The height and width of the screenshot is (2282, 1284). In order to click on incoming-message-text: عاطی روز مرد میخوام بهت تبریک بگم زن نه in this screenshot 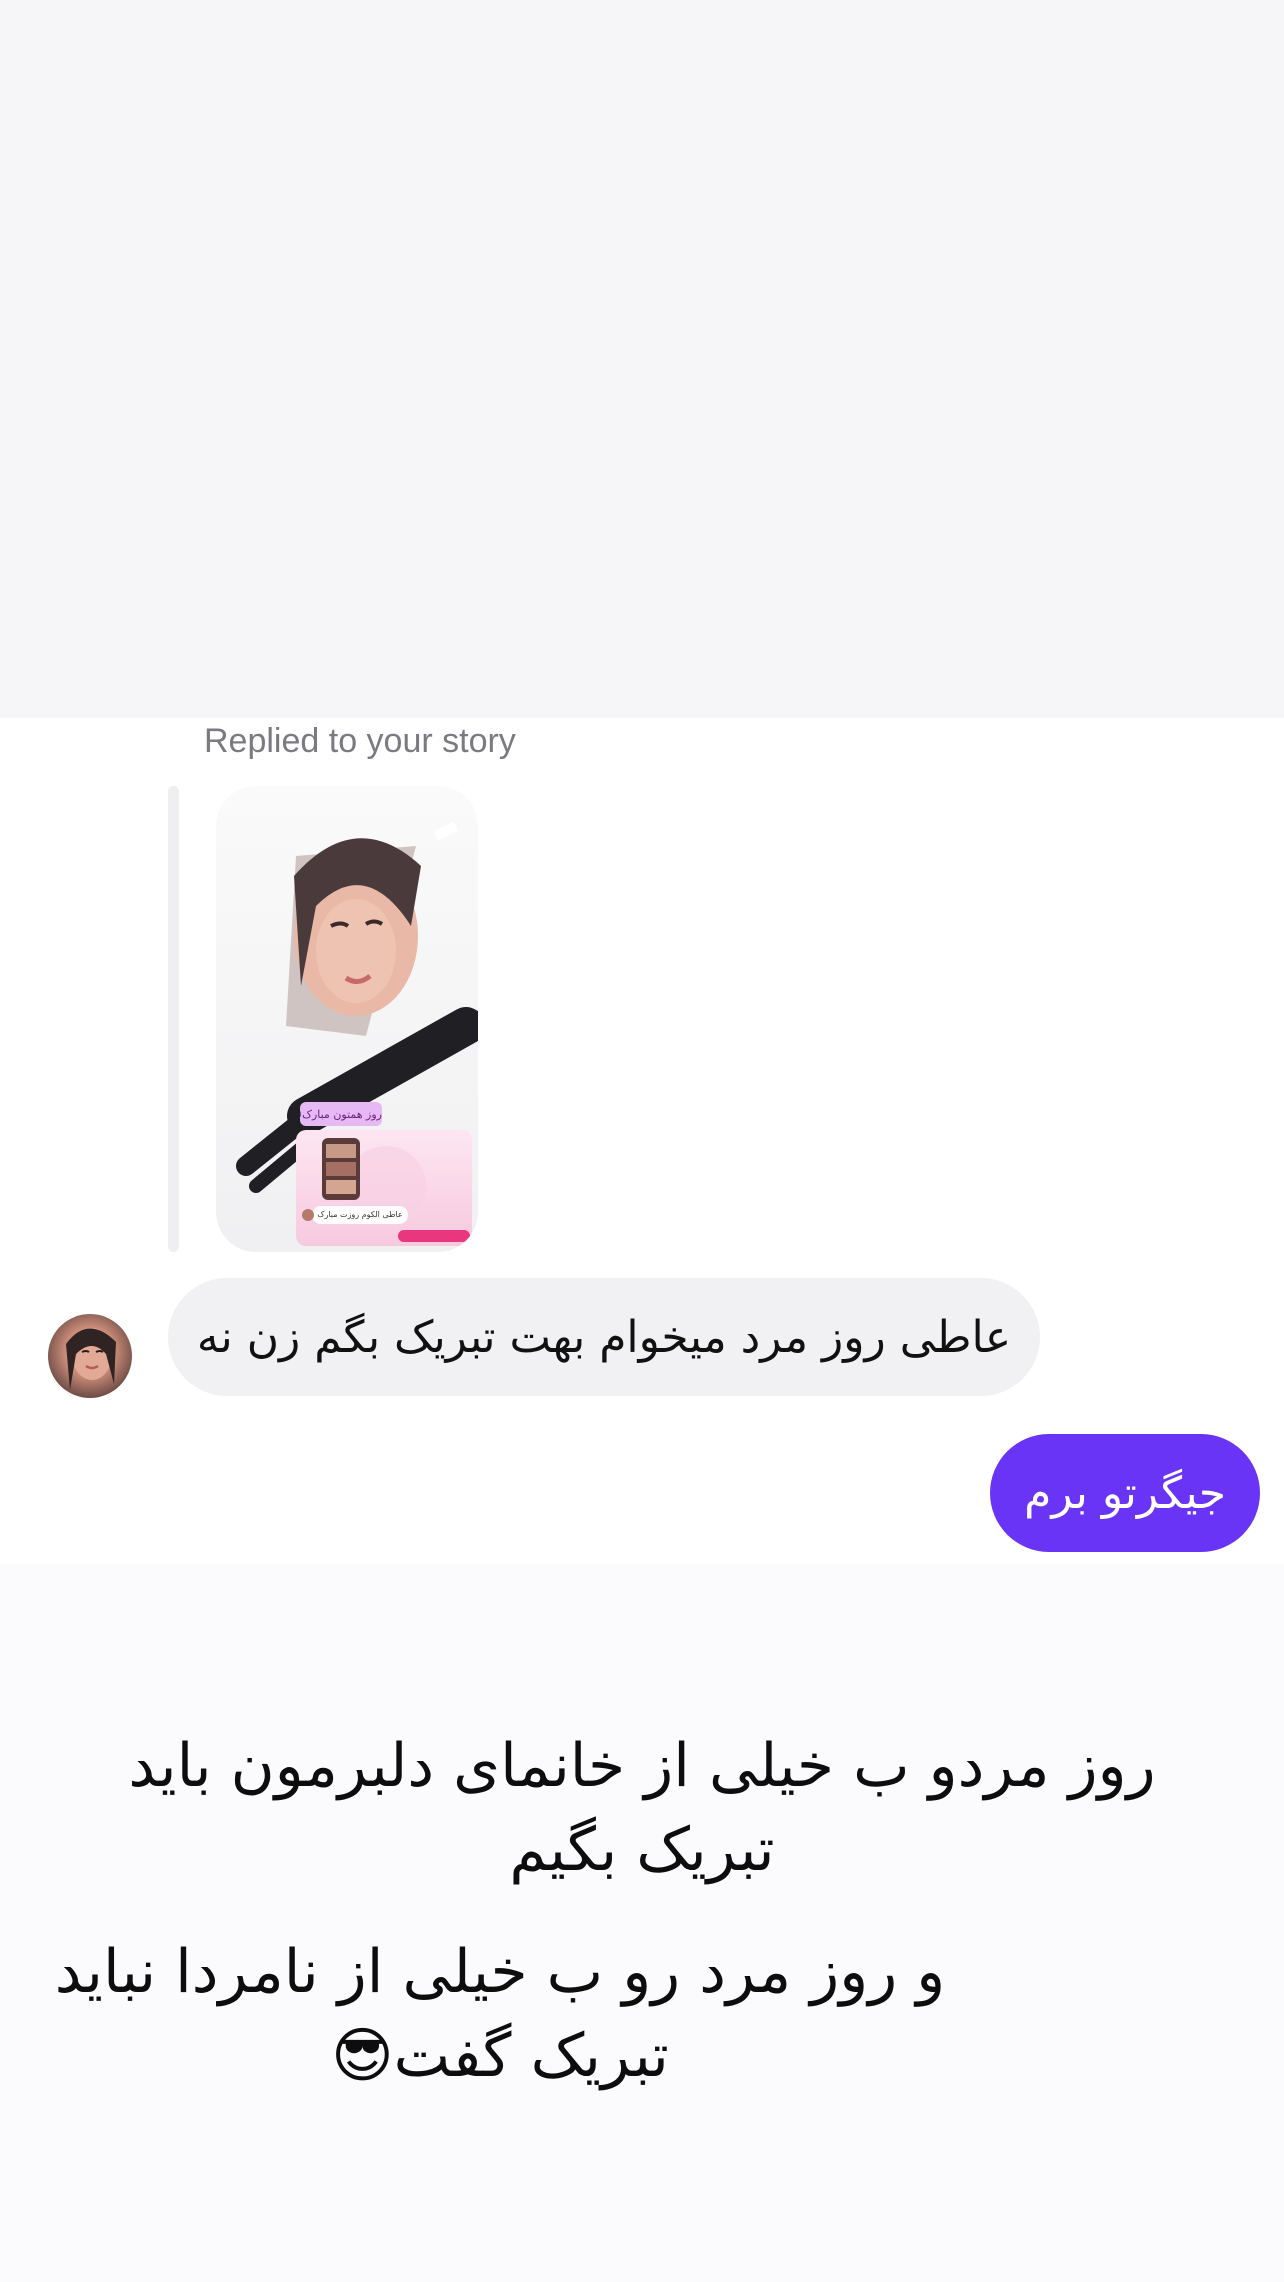, I will do `click(604, 1337)`.